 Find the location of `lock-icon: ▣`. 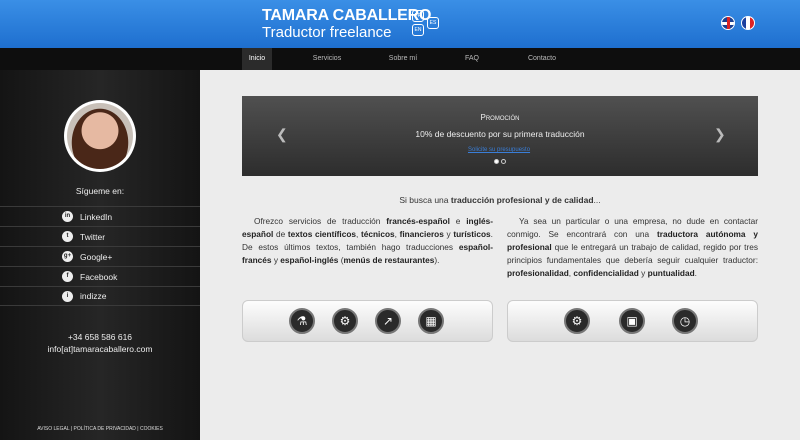

lock-icon: ▣ is located at coordinates (632, 321).